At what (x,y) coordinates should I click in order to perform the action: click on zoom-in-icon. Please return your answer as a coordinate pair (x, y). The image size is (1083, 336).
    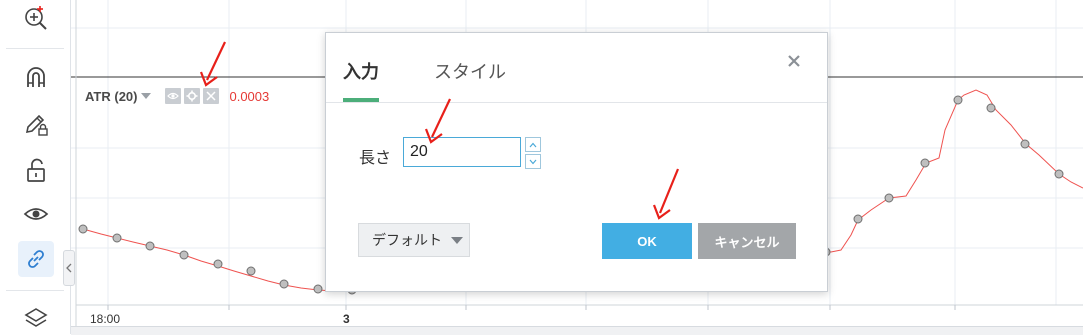
    Looking at the image, I should click on (36, 18).